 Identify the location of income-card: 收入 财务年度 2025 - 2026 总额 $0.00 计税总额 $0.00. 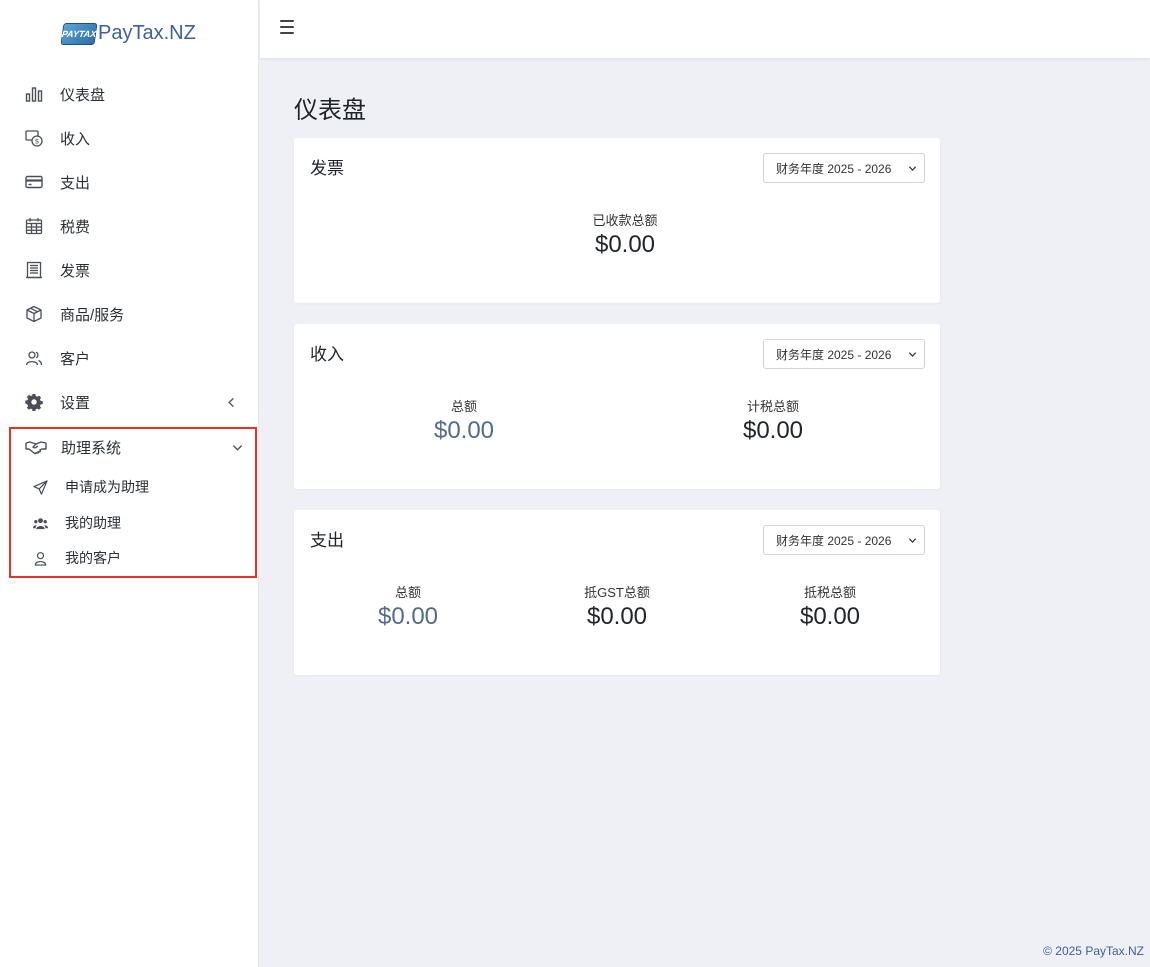
(617, 406).